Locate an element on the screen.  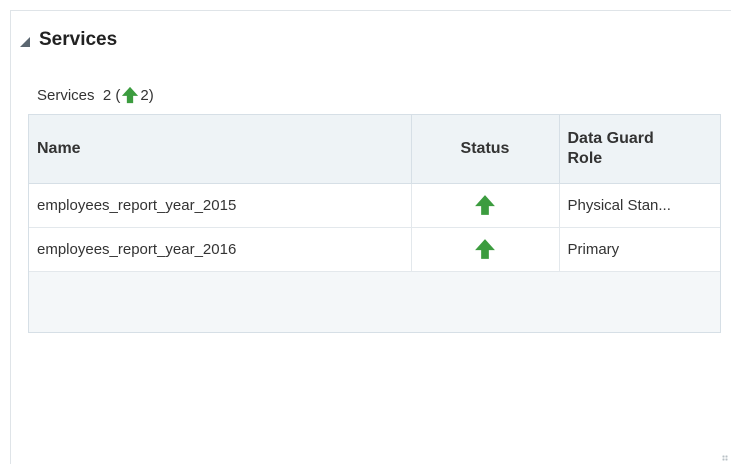
data-guard-role-cell: Primary is located at coordinates (639, 249).